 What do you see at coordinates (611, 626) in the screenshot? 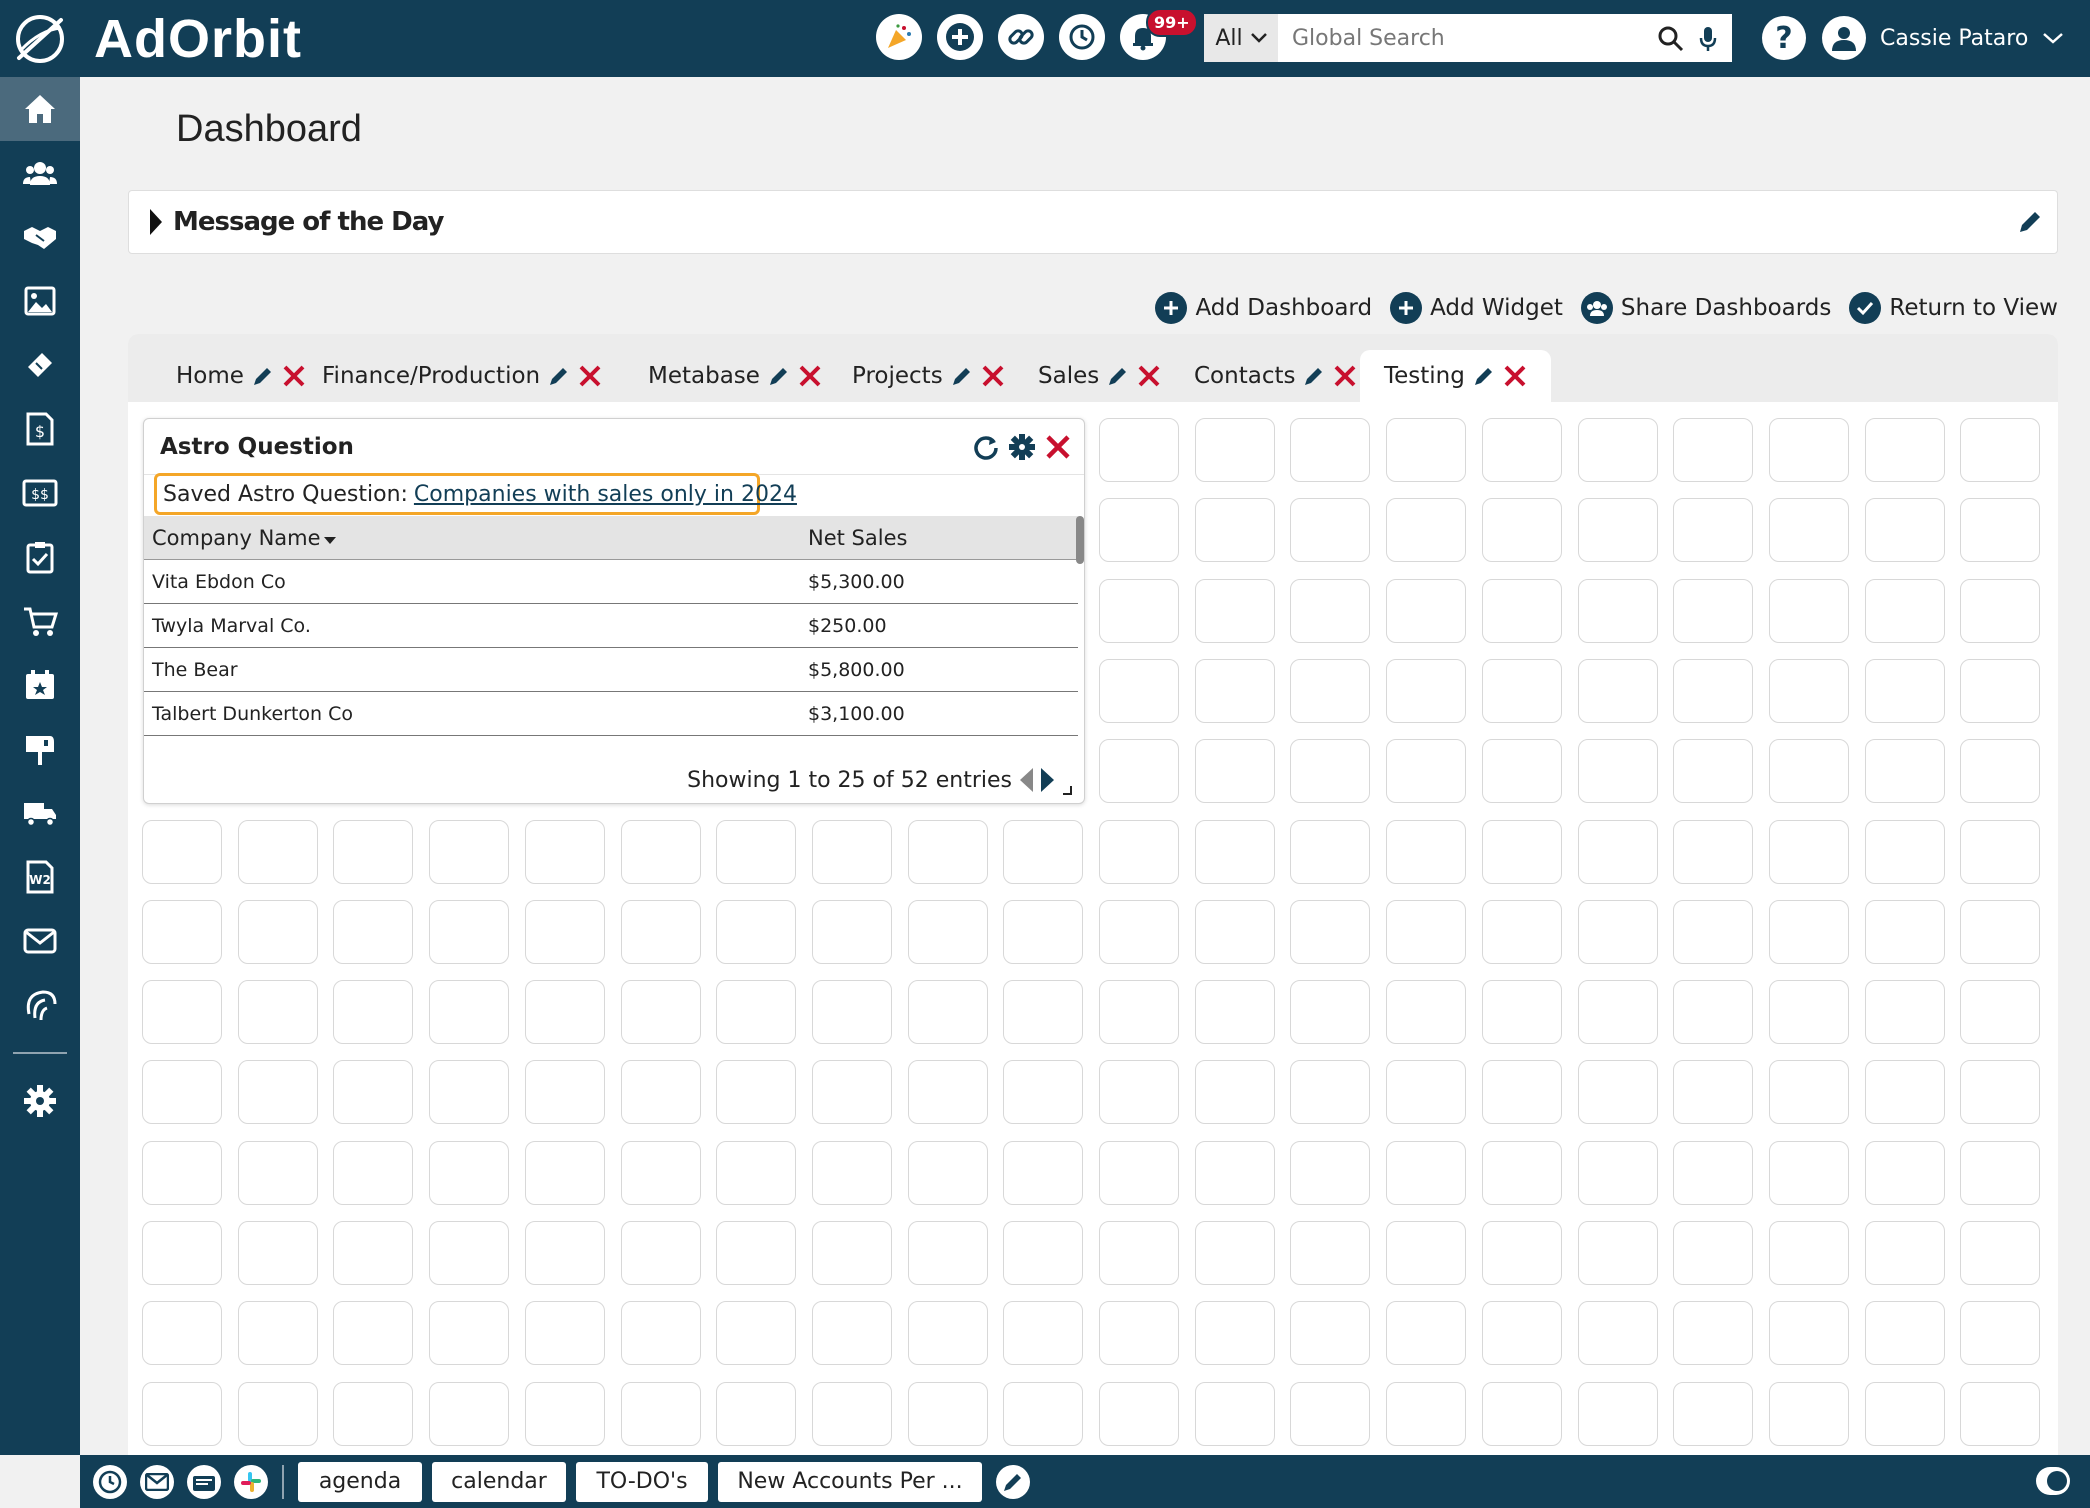
I see `table-row: Twyla Marval Co. $250.00` at bounding box center [611, 626].